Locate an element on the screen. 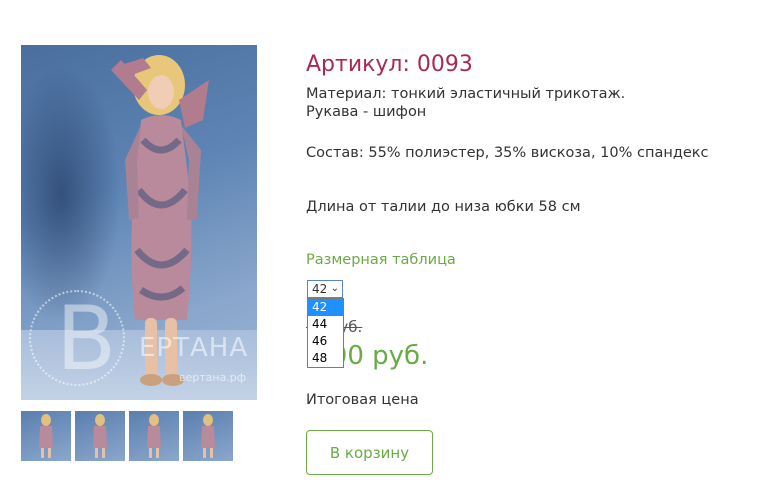 The image size is (783, 490). chevron-down-icon: ⌄ is located at coordinates (334, 288).